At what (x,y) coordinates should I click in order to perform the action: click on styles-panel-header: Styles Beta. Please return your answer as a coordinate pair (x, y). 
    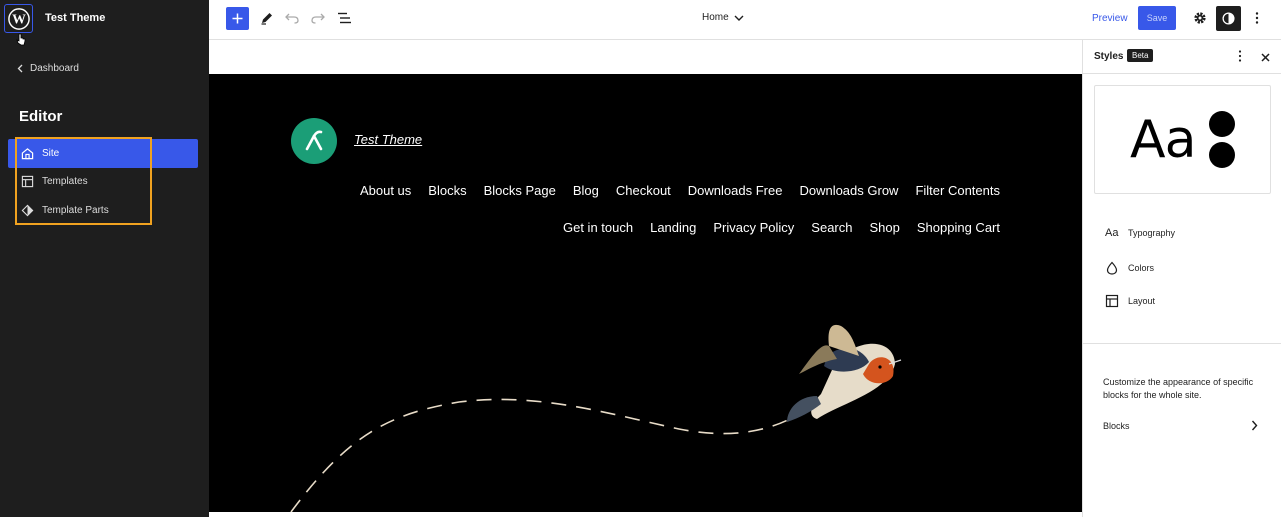
    Looking at the image, I should click on (1182, 57).